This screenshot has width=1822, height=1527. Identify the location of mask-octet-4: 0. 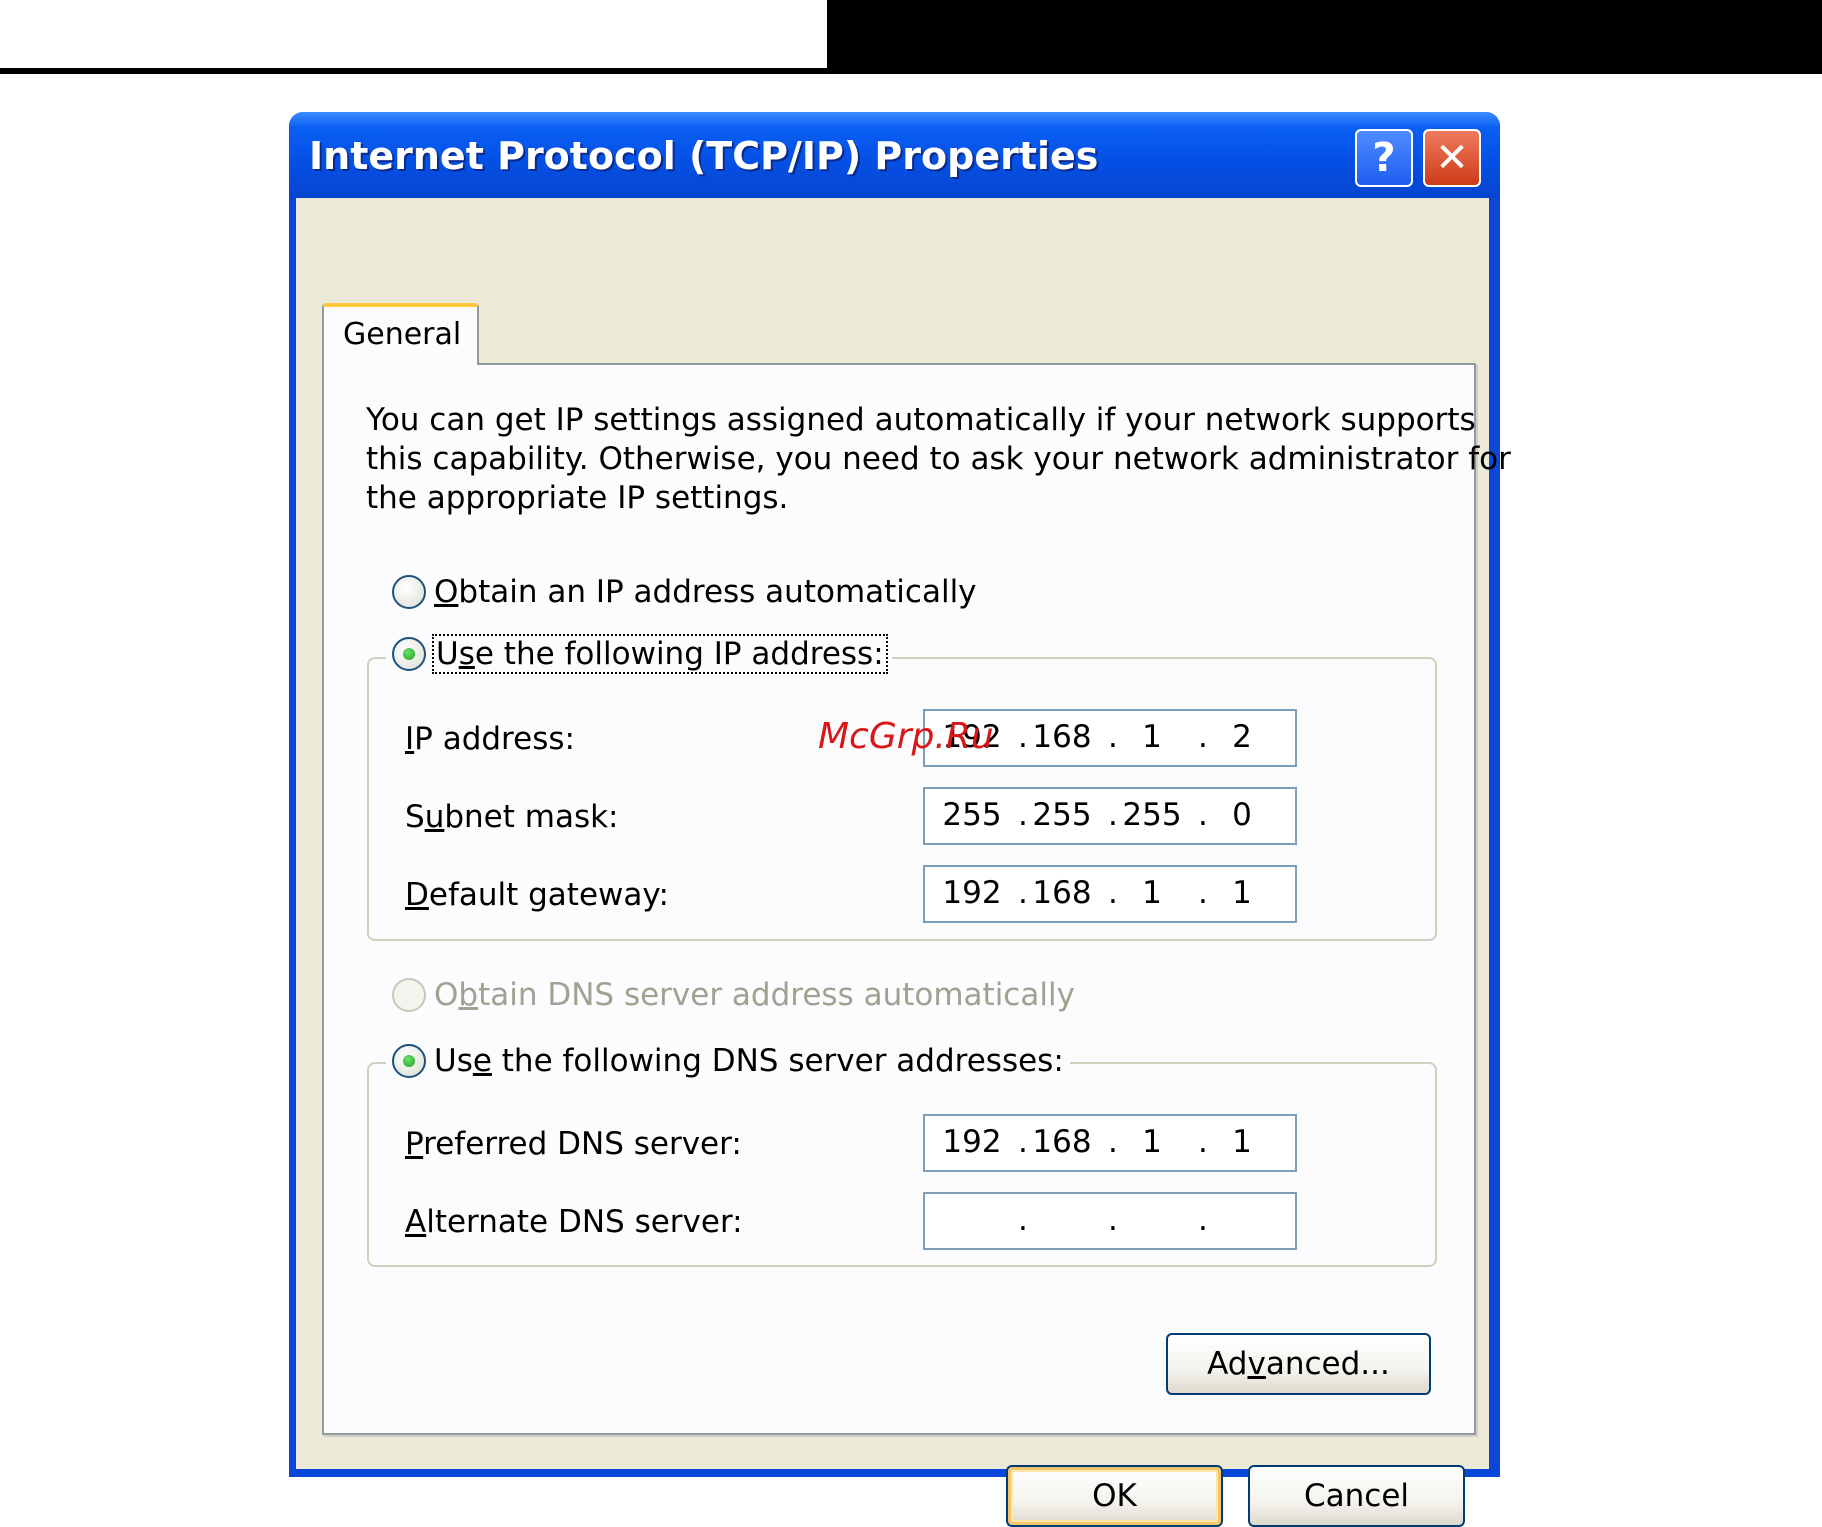
(1242, 815).